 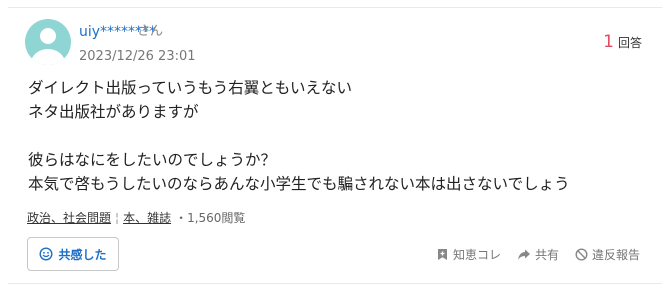 What do you see at coordinates (629, 43) in the screenshot?
I see `answer-count-label: 回答` at bounding box center [629, 43].